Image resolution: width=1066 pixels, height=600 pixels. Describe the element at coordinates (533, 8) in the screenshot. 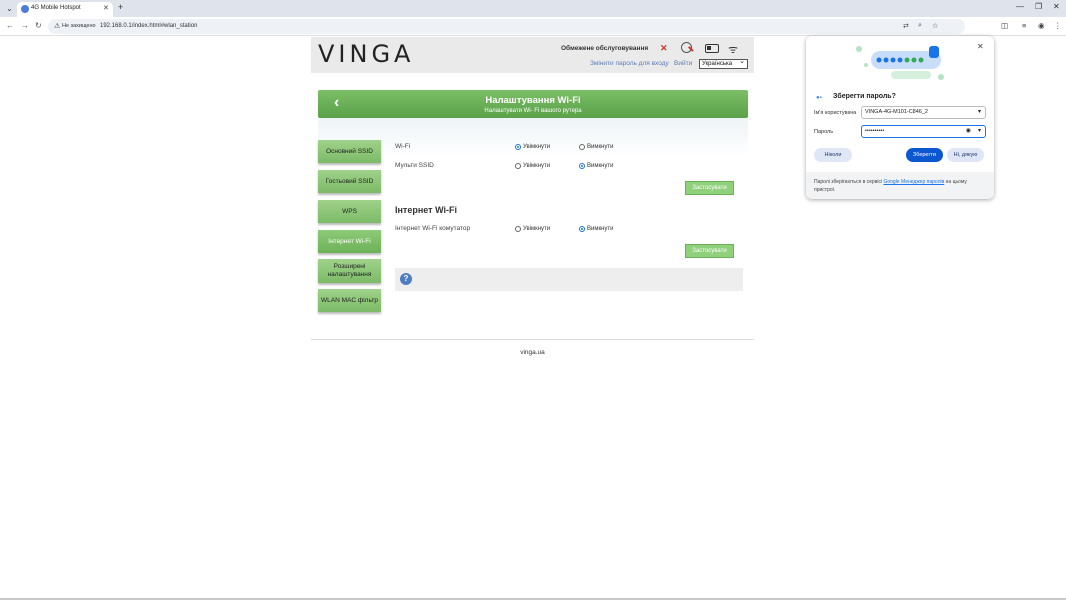

I see `browser-tab-bar: ⌄ 4G Mobile Hotspot ✕ + — ❐ ✕` at that location.